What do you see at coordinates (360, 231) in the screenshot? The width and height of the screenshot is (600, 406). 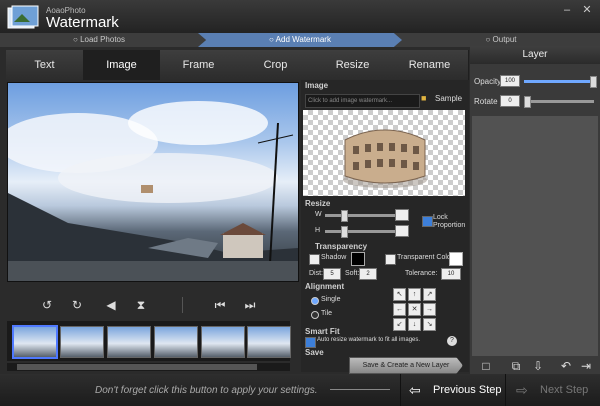 I see `height-slider` at bounding box center [360, 231].